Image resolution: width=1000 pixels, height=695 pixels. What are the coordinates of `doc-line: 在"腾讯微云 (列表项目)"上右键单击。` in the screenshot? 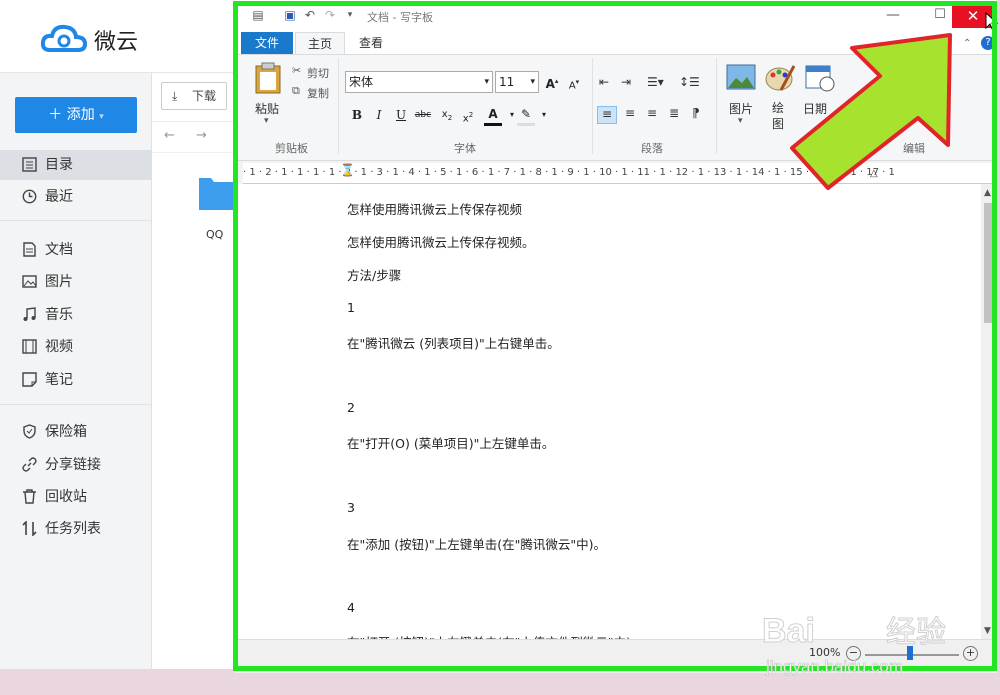 It's located at (453, 343).